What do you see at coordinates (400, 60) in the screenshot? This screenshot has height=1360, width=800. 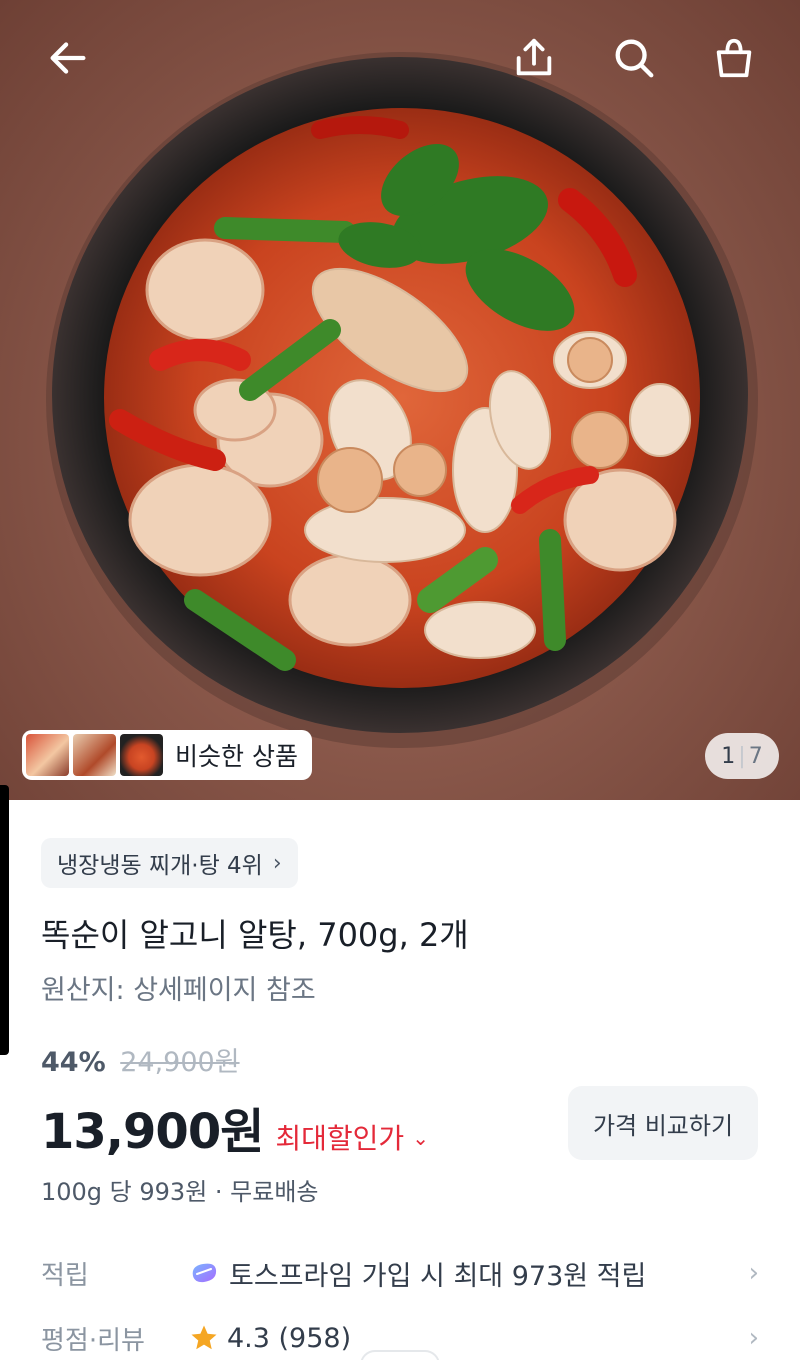 I see `top-navigation-bar` at bounding box center [400, 60].